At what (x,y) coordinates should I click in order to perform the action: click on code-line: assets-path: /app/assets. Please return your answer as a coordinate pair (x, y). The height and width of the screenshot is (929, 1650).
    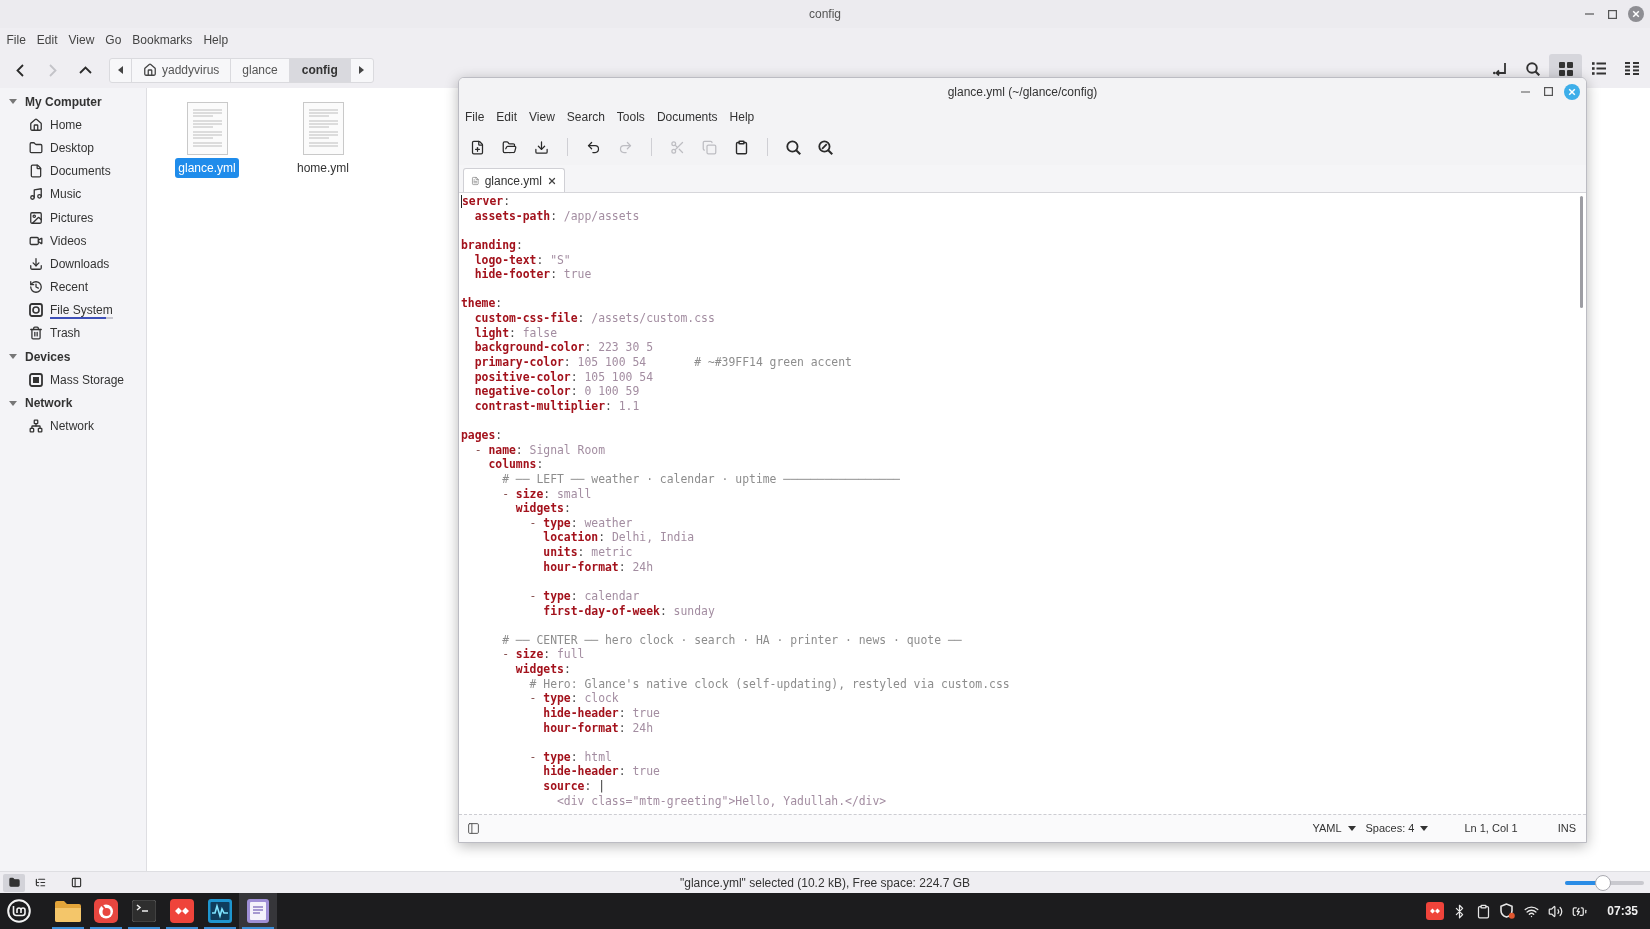
    Looking at the image, I should click on (557, 216).